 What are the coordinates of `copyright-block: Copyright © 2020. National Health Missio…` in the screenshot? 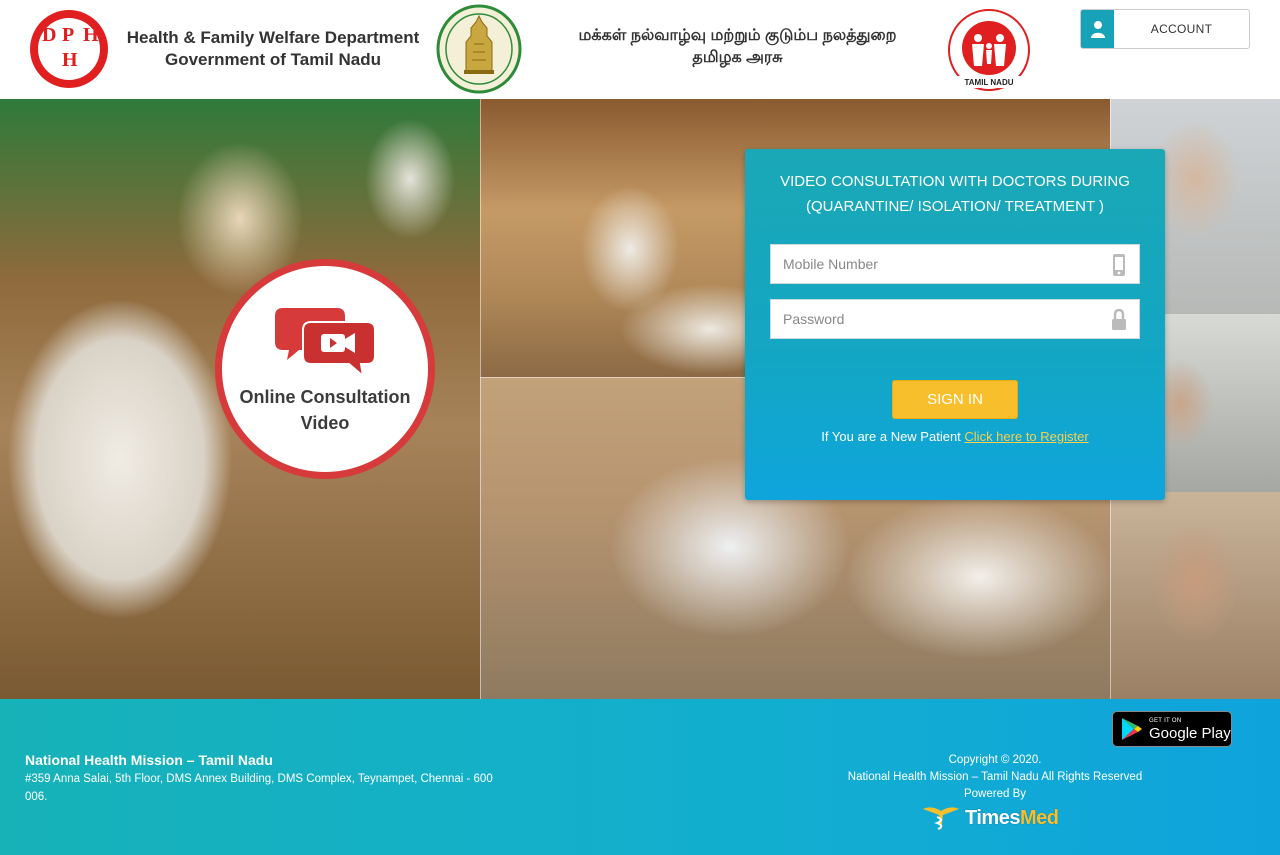 It's located at (995, 777).